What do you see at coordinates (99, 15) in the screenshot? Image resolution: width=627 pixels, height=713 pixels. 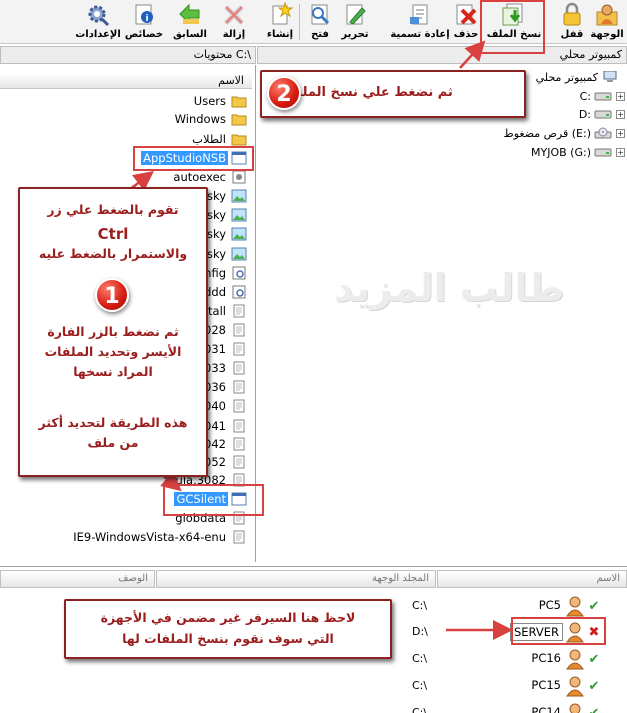 I see `settings-icon` at bounding box center [99, 15].